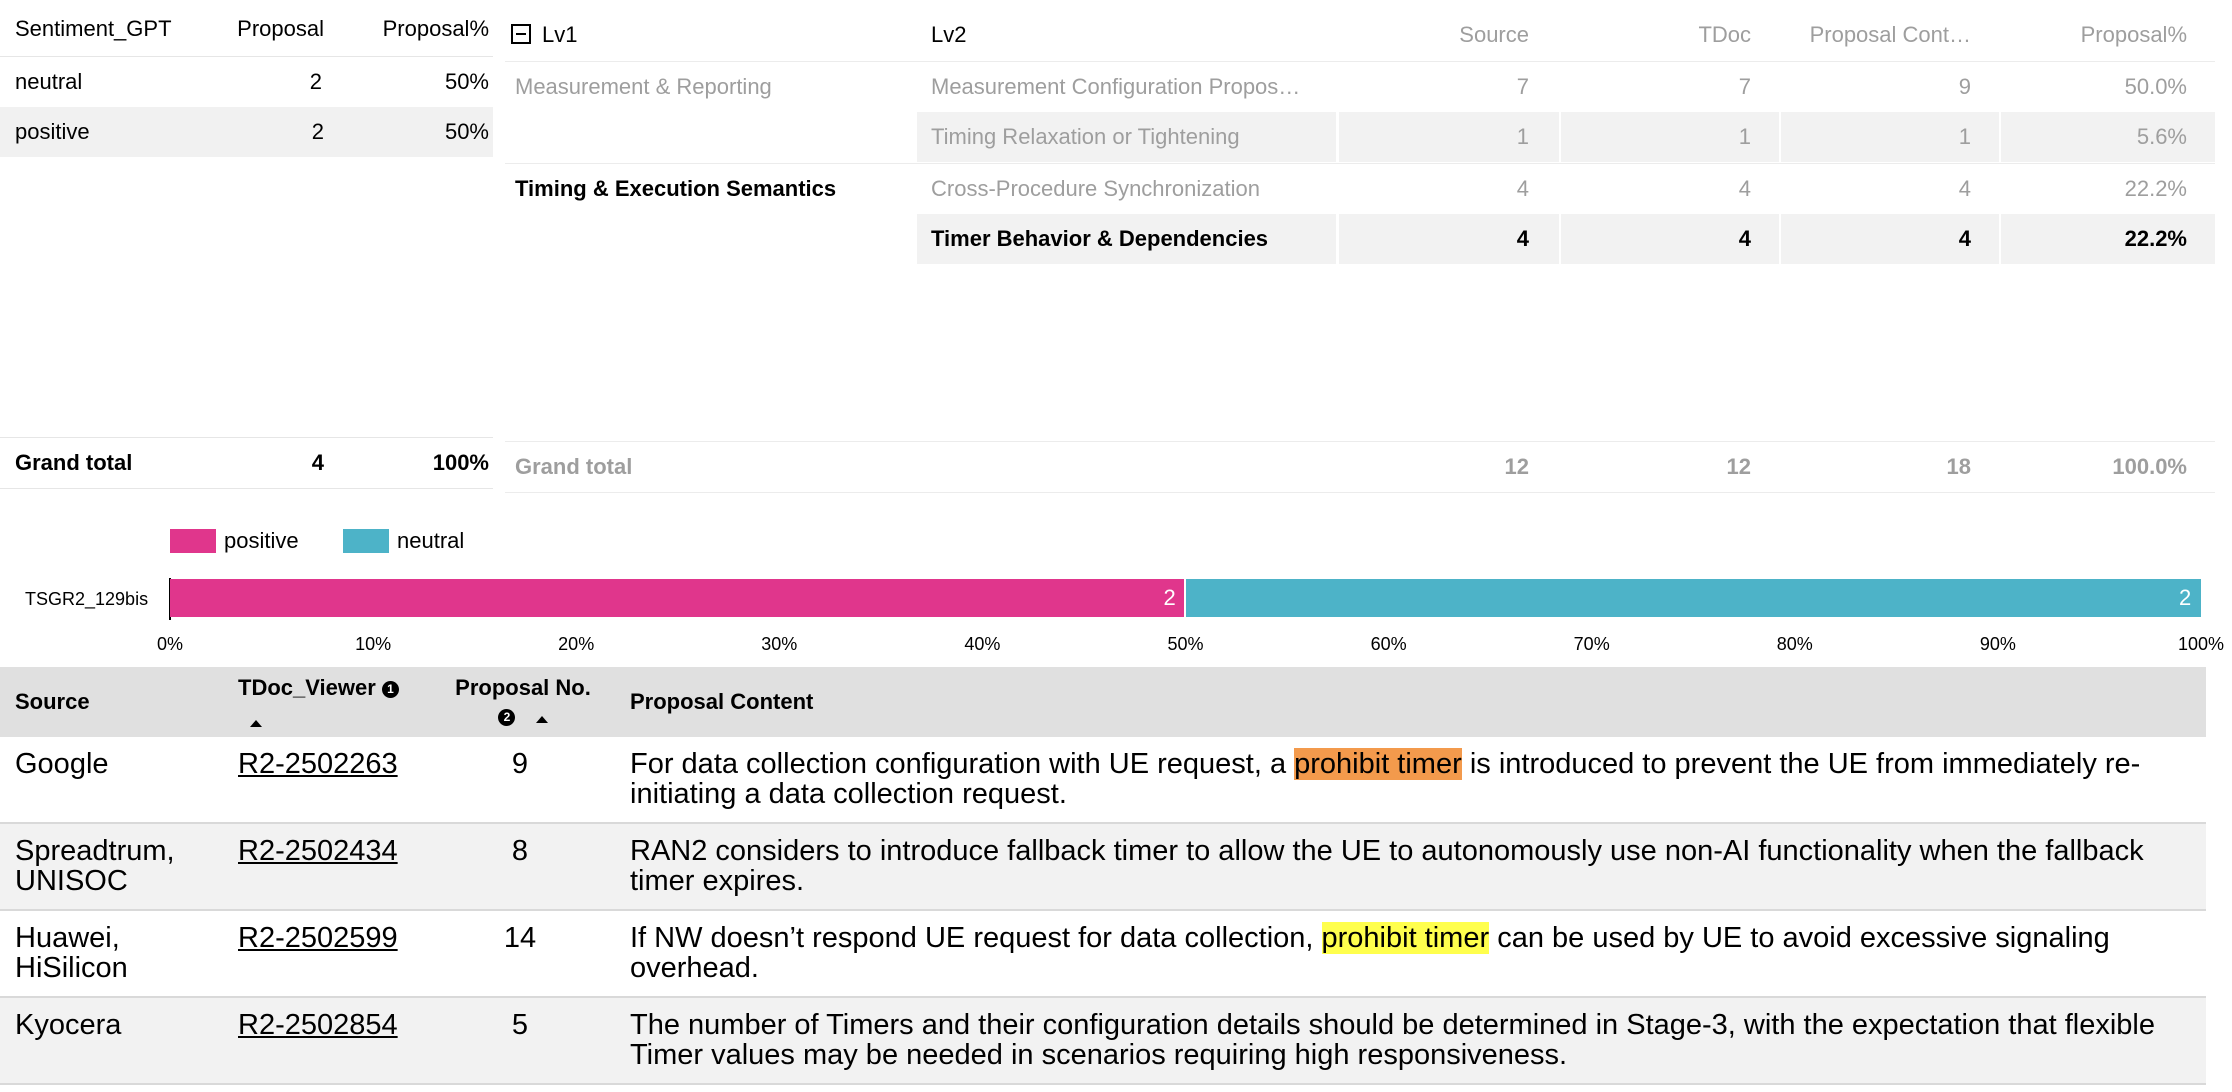  I want to click on legend-swatch-positive, so click(193, 541).